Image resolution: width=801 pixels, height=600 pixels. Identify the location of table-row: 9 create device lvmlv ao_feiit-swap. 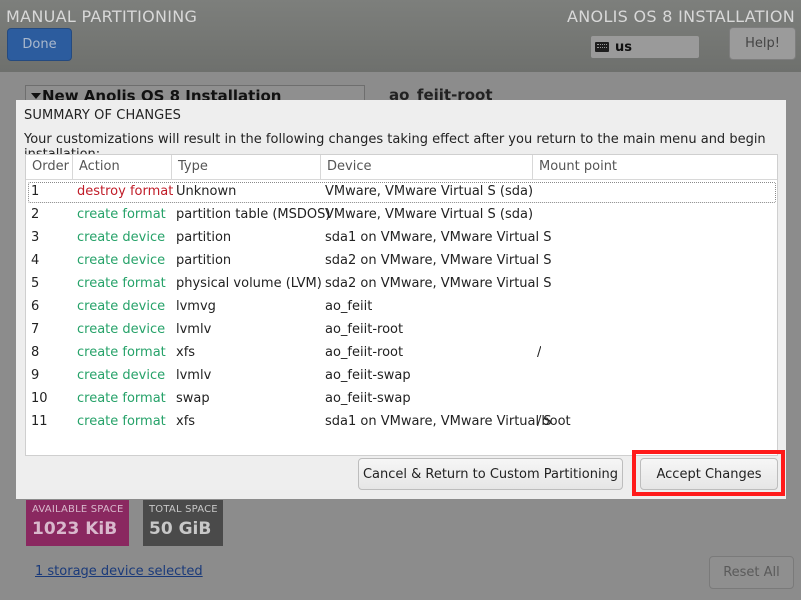
(401, 375).